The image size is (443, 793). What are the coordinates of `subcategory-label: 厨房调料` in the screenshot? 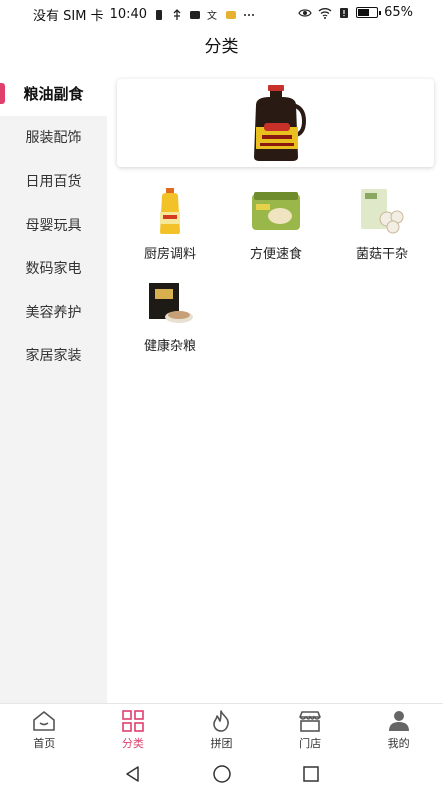 It's located at (169, 254).